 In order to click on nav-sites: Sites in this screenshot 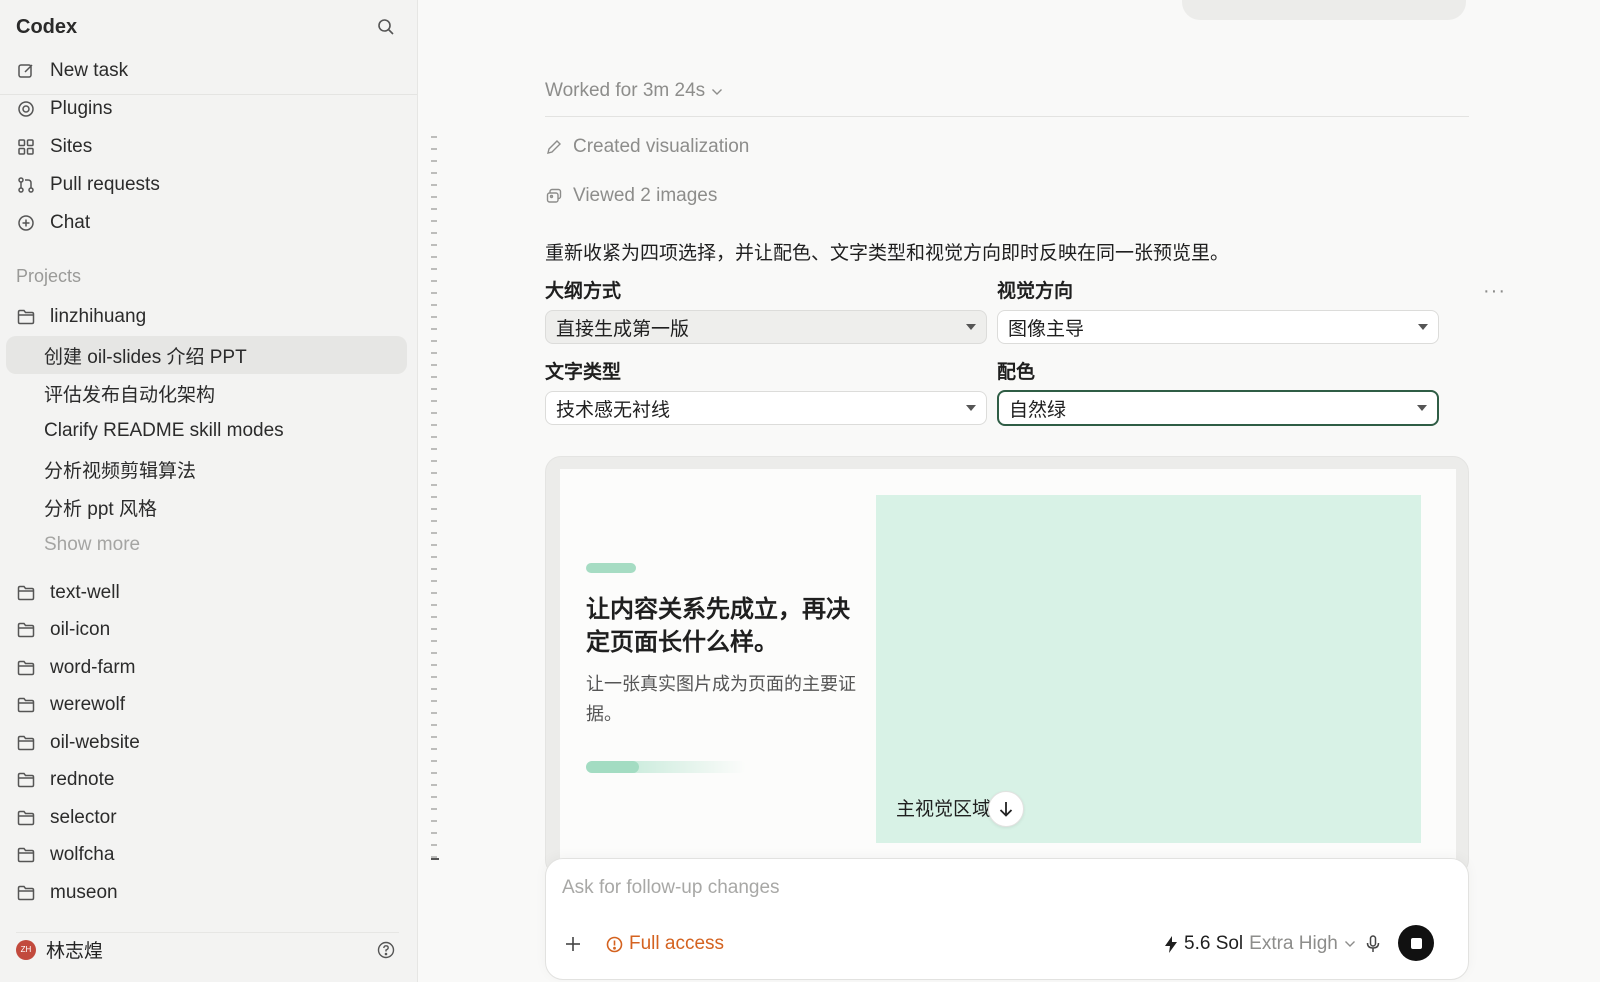, I will do `click(206, 147)`.